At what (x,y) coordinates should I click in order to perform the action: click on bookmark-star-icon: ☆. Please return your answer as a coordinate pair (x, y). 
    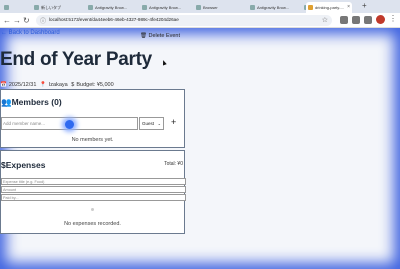
    Looking at the image, I should click on (325, 20).